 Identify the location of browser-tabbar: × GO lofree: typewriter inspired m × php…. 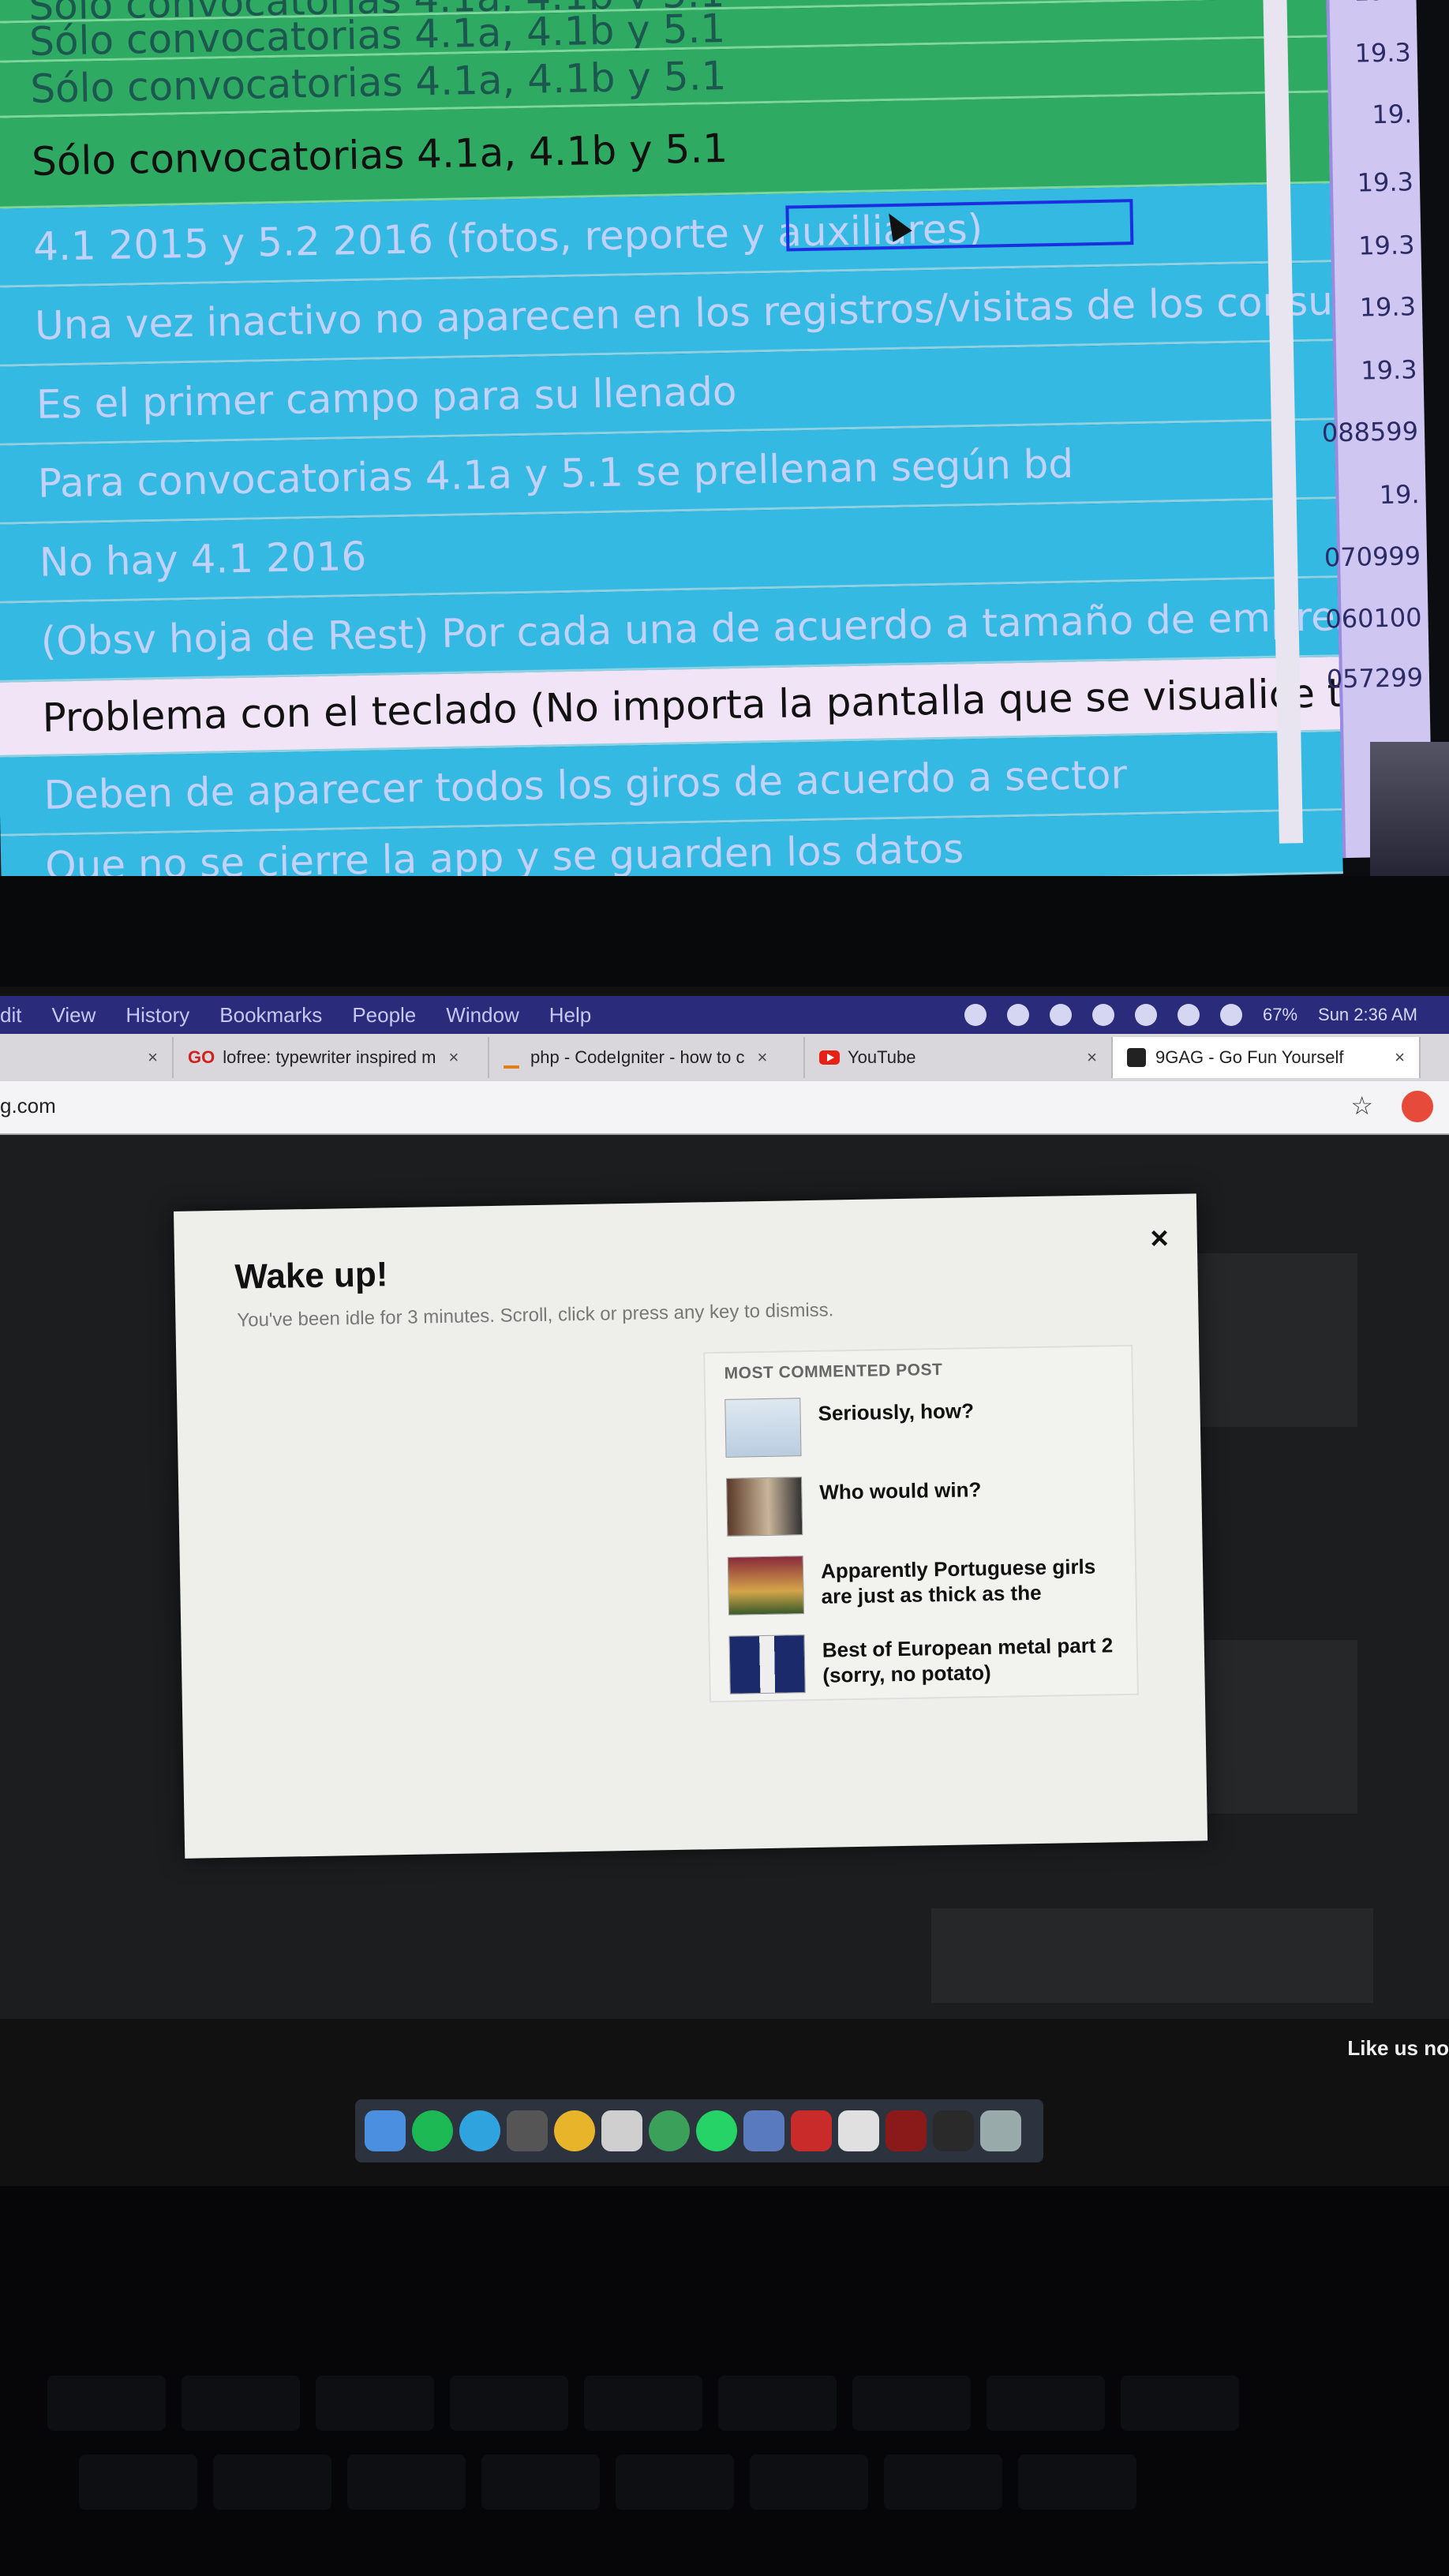
(724, 1057).